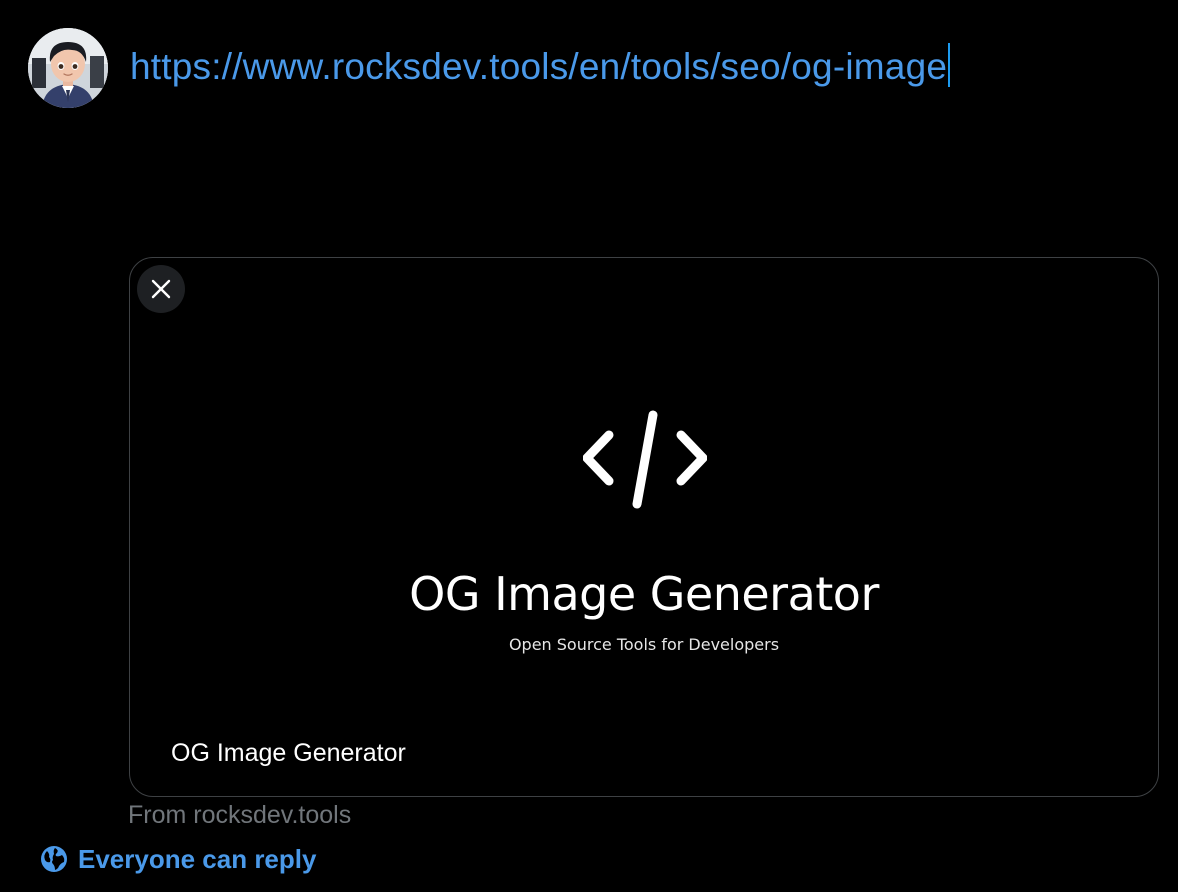  Describe the element at coordinates (197, 859) in the screenshot. I see `reply-permission-label: Everyone can reply` at that location.